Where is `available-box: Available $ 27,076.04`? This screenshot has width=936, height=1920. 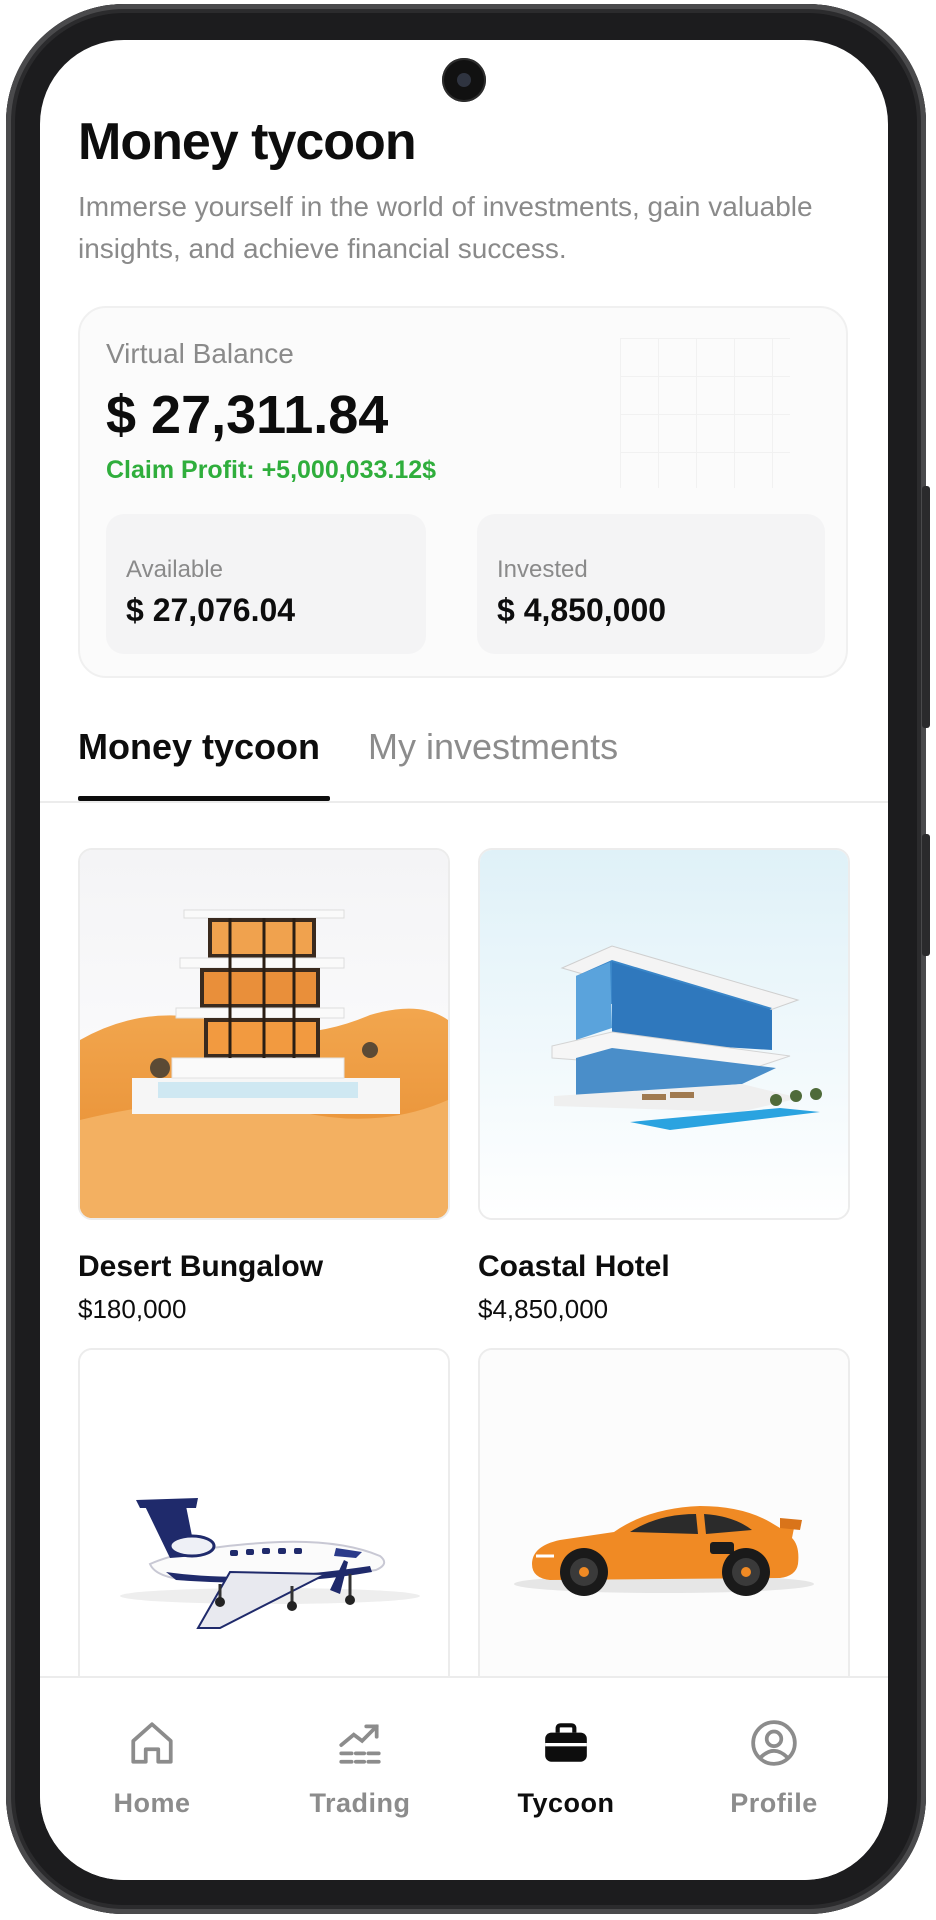
available-box: Available $ 27,076.04 is located at coordinates (266, 584).